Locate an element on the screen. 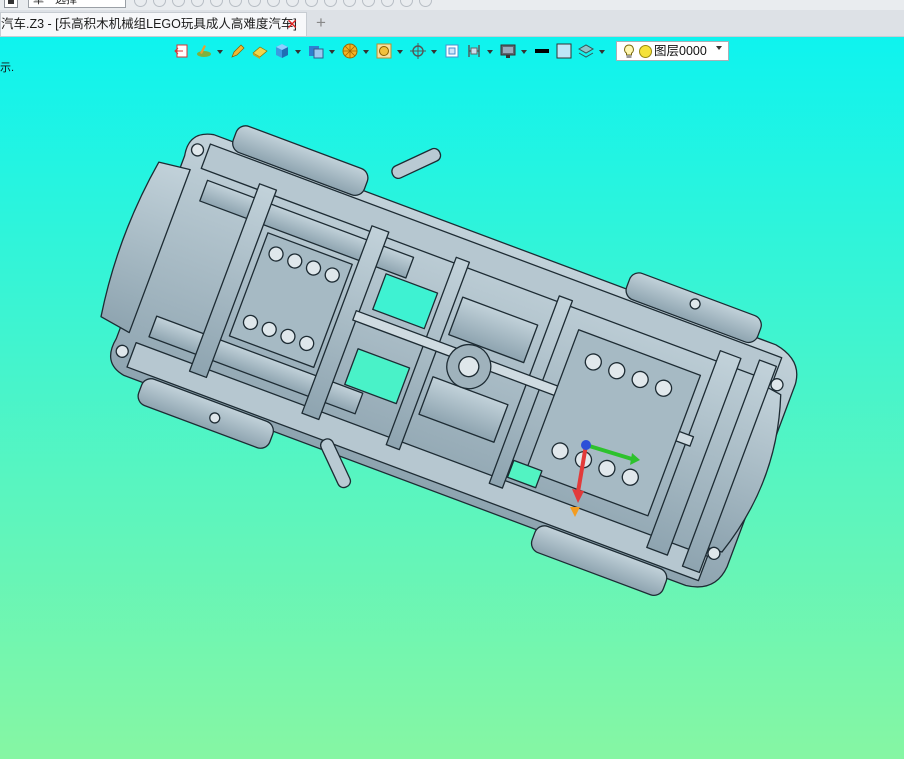  tab-active-document: 汽车.Z3 - [乐高积木机械组LEGO玩具成人高难度汽车] ✕ is located at coordinates (153, 24).